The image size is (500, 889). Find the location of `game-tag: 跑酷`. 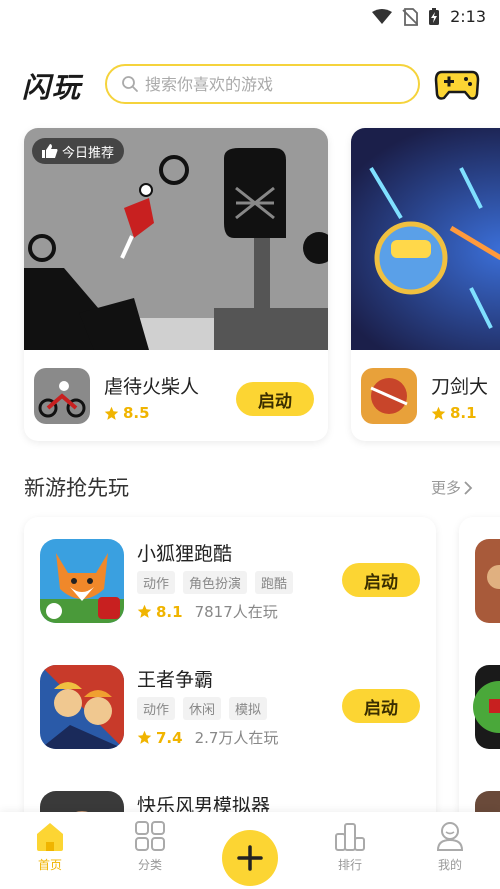

game-tag: 跑酷 is located at coordinates (274, 582).